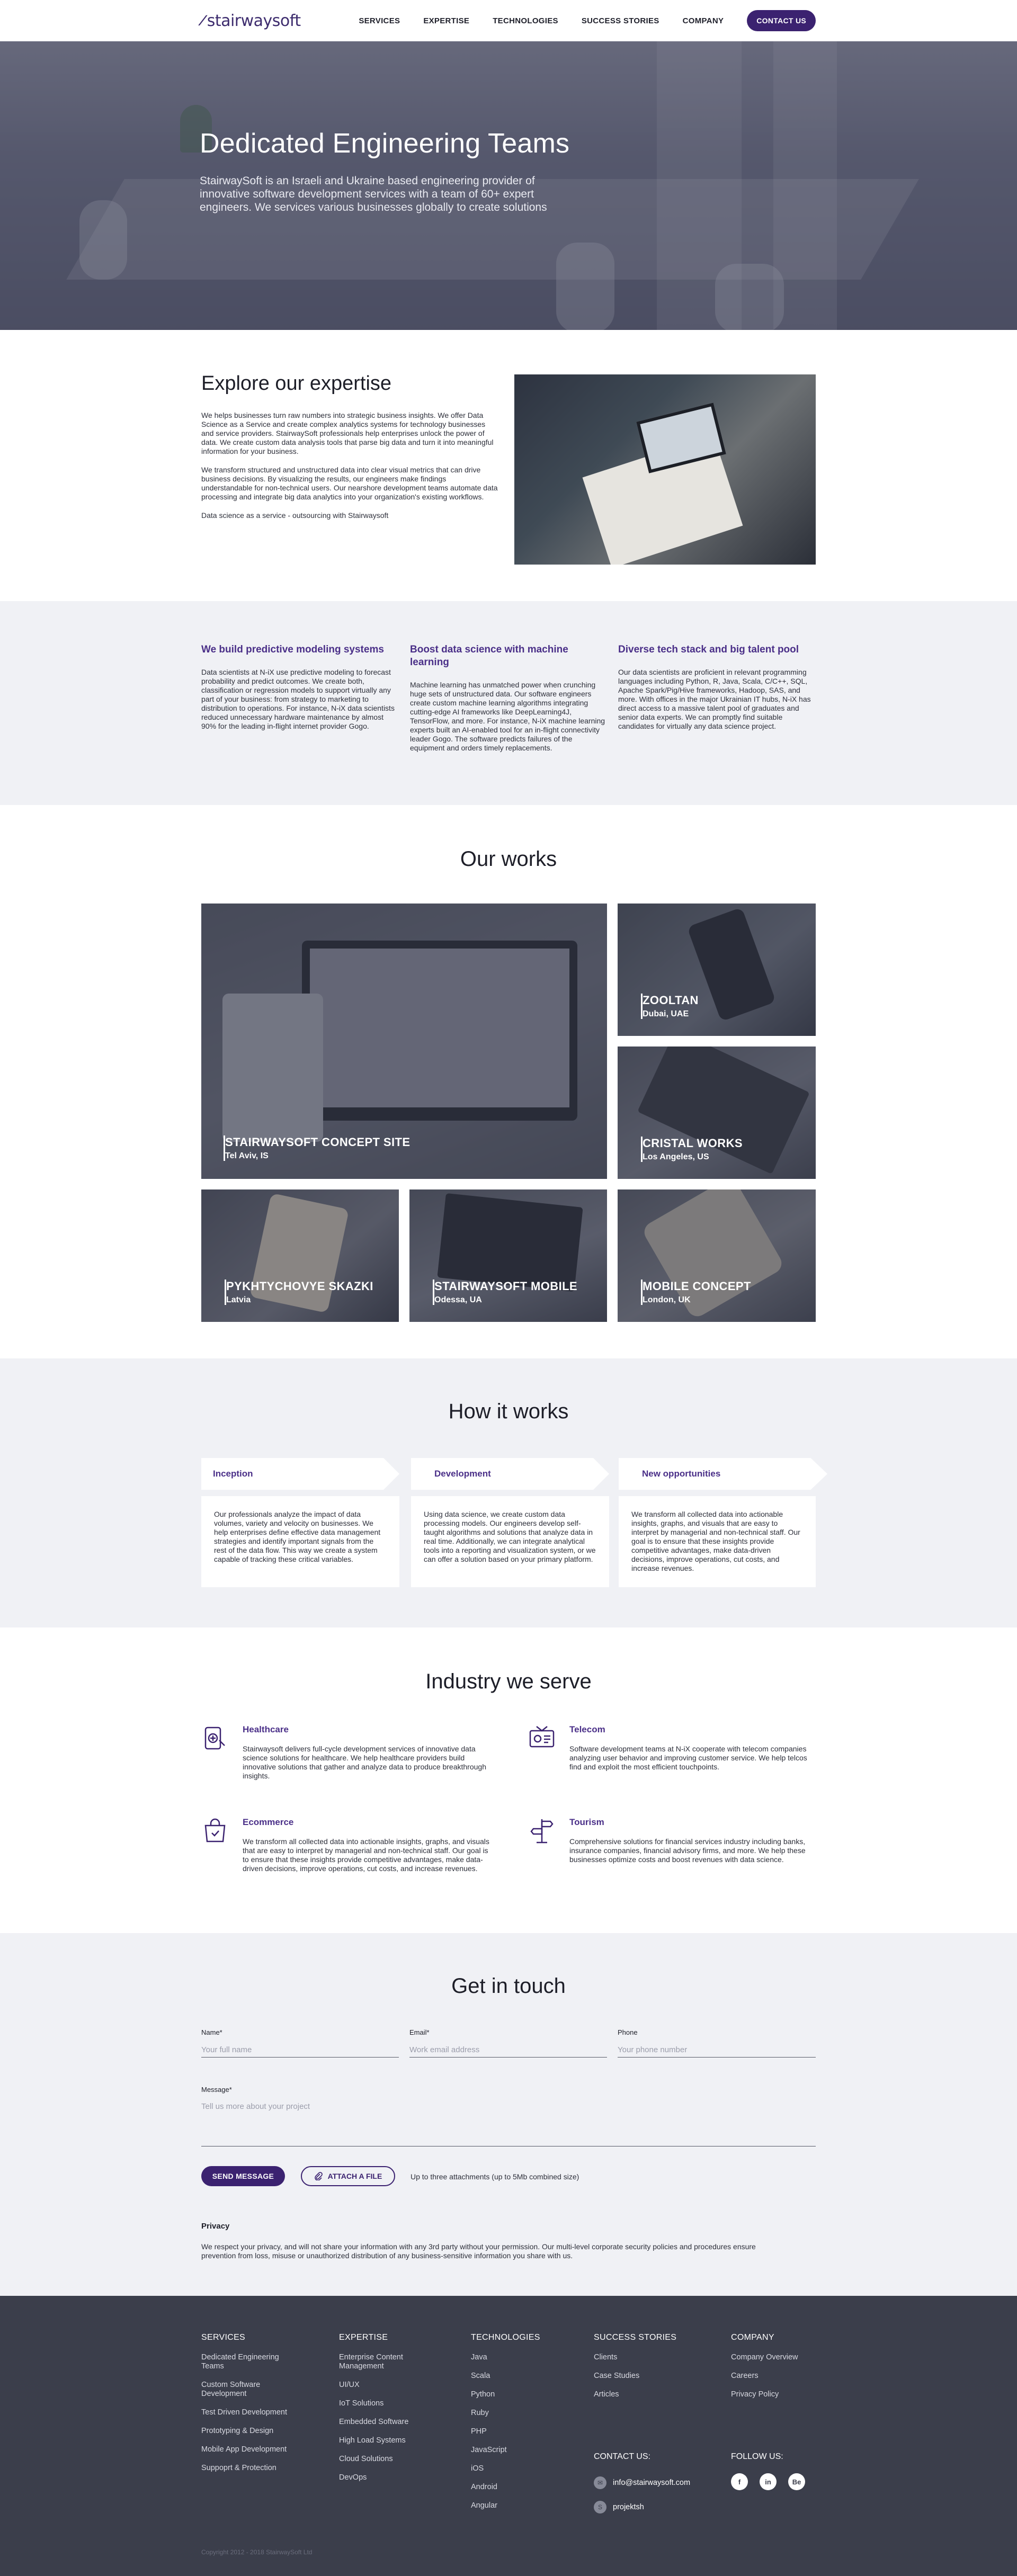  Describe the element at coordinates (249, 2362) in the screenshot. I see `footer-link: Dedicated Engineering Teams` at that location.